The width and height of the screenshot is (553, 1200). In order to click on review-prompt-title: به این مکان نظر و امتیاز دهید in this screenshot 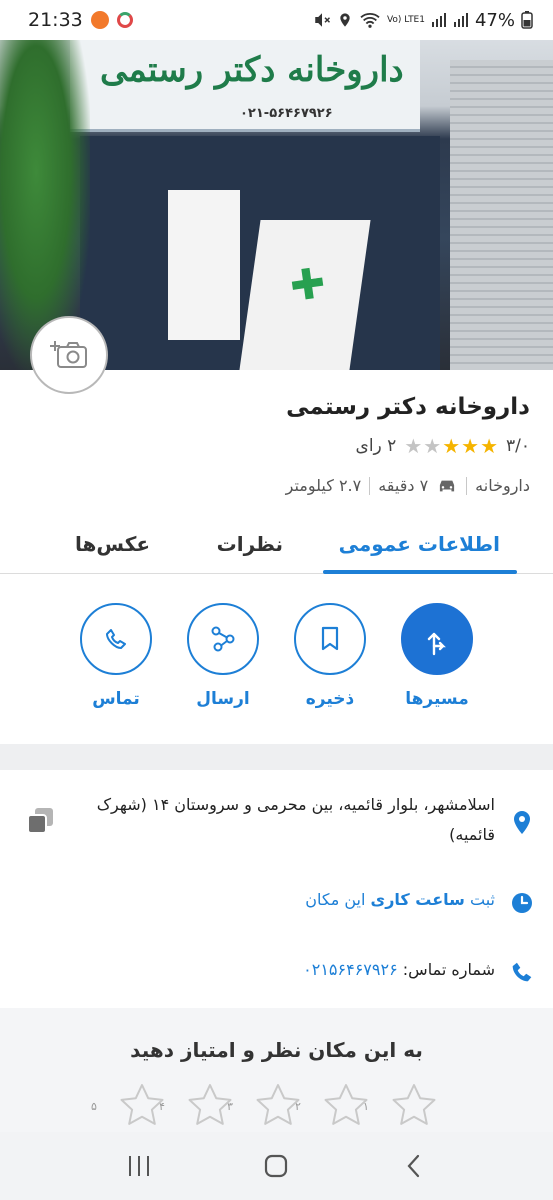, I will do `click(276, 1050)`.